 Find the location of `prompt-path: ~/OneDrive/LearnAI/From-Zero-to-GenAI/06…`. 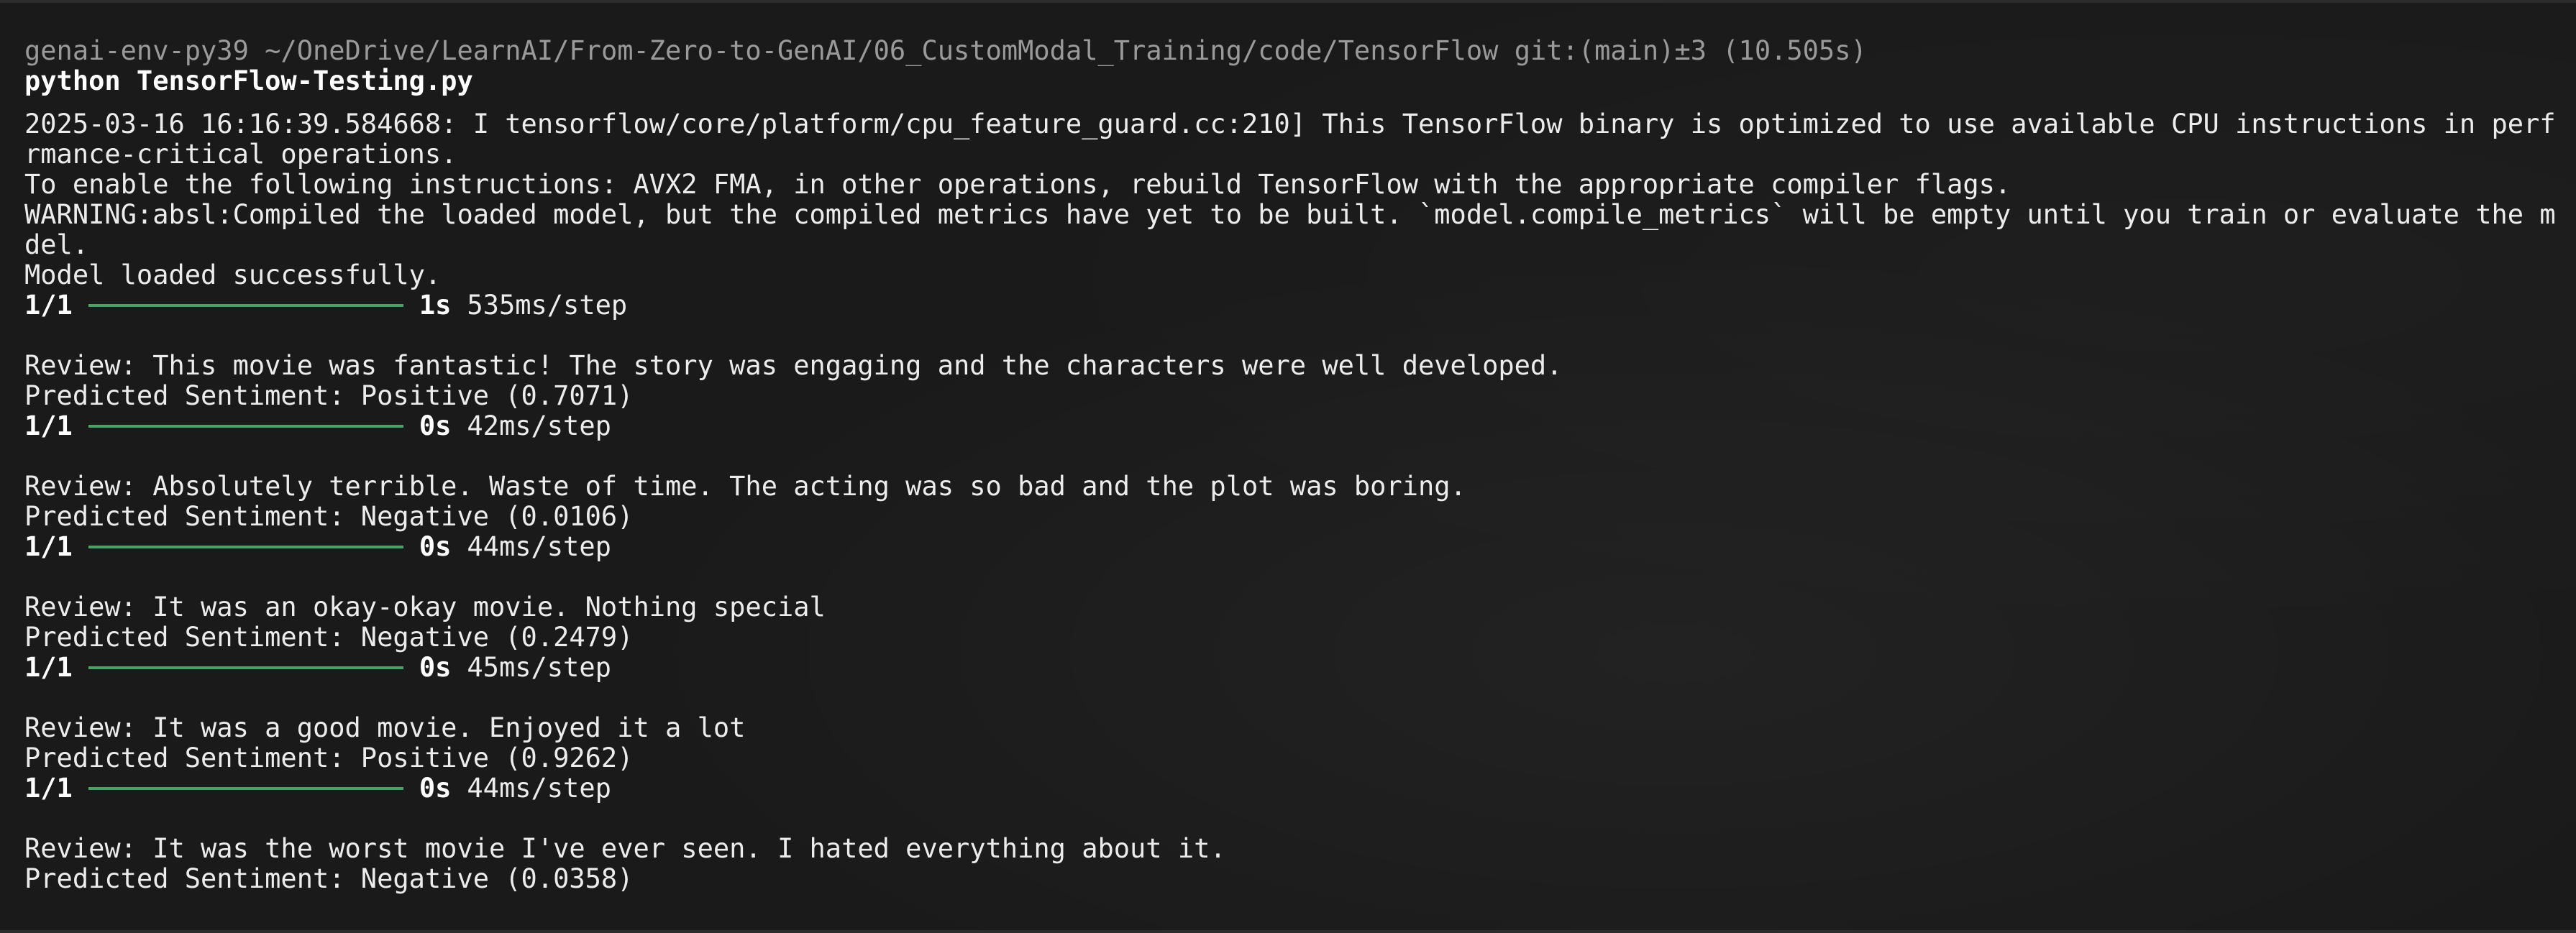

prompt-path: ~/OneDrive/LearnAI/From-Zero-to-GenAI/06… is located at coordinates (882, 51).